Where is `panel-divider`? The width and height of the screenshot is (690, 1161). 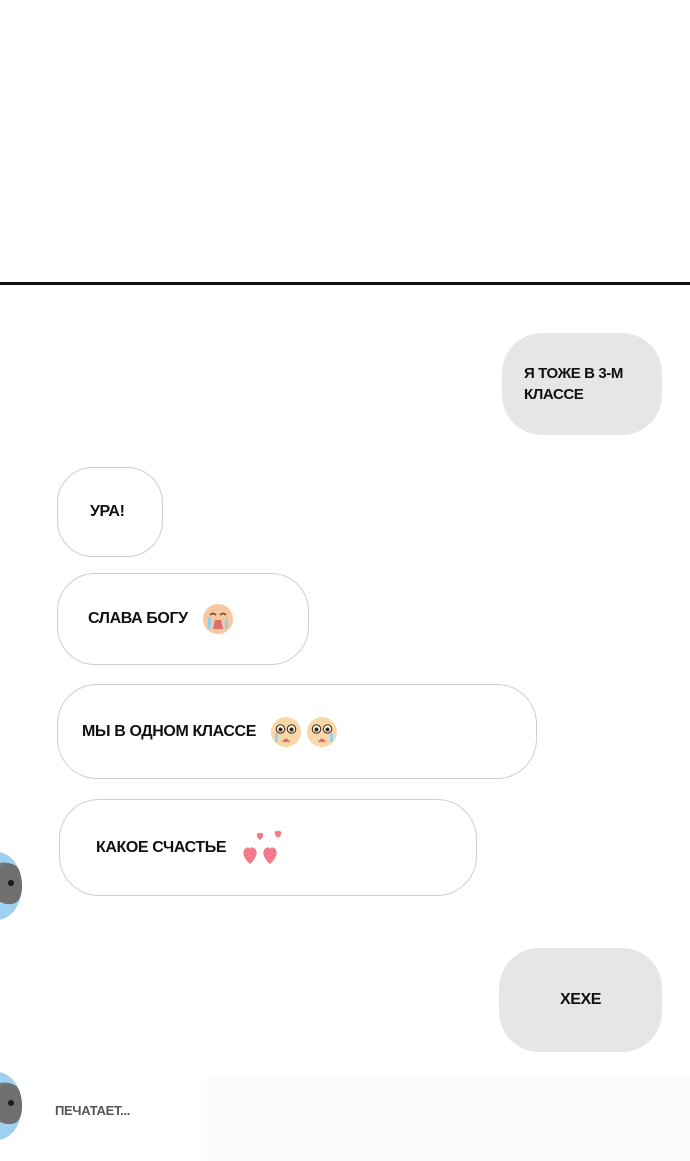 panel-divider is located at coordinates (345, 283).